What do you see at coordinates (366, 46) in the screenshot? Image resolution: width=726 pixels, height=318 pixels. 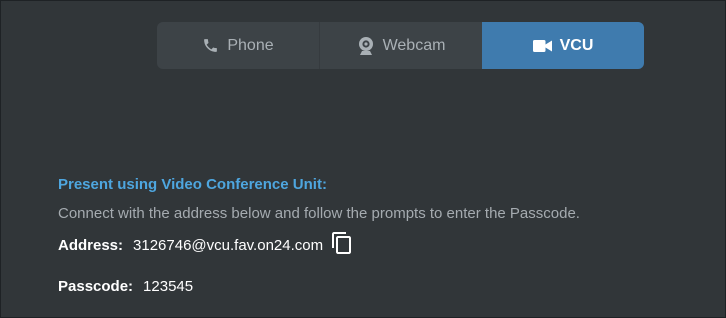 I see `webcam-icon` at bounding box center [366, 46].